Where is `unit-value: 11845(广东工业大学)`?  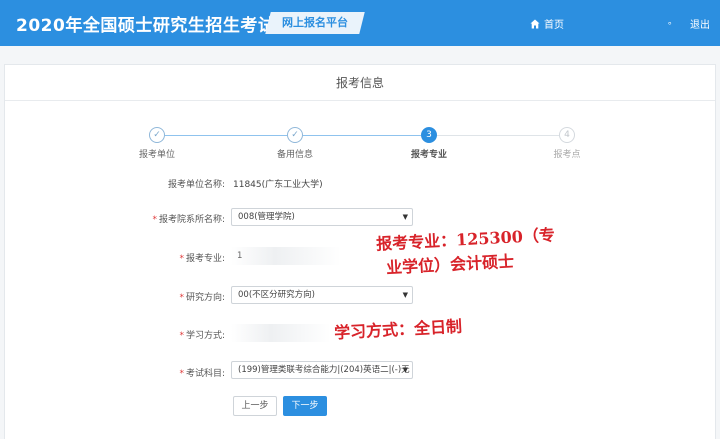
unit-value: 11845(广东工业大学) is located at coordinates (278, 185).